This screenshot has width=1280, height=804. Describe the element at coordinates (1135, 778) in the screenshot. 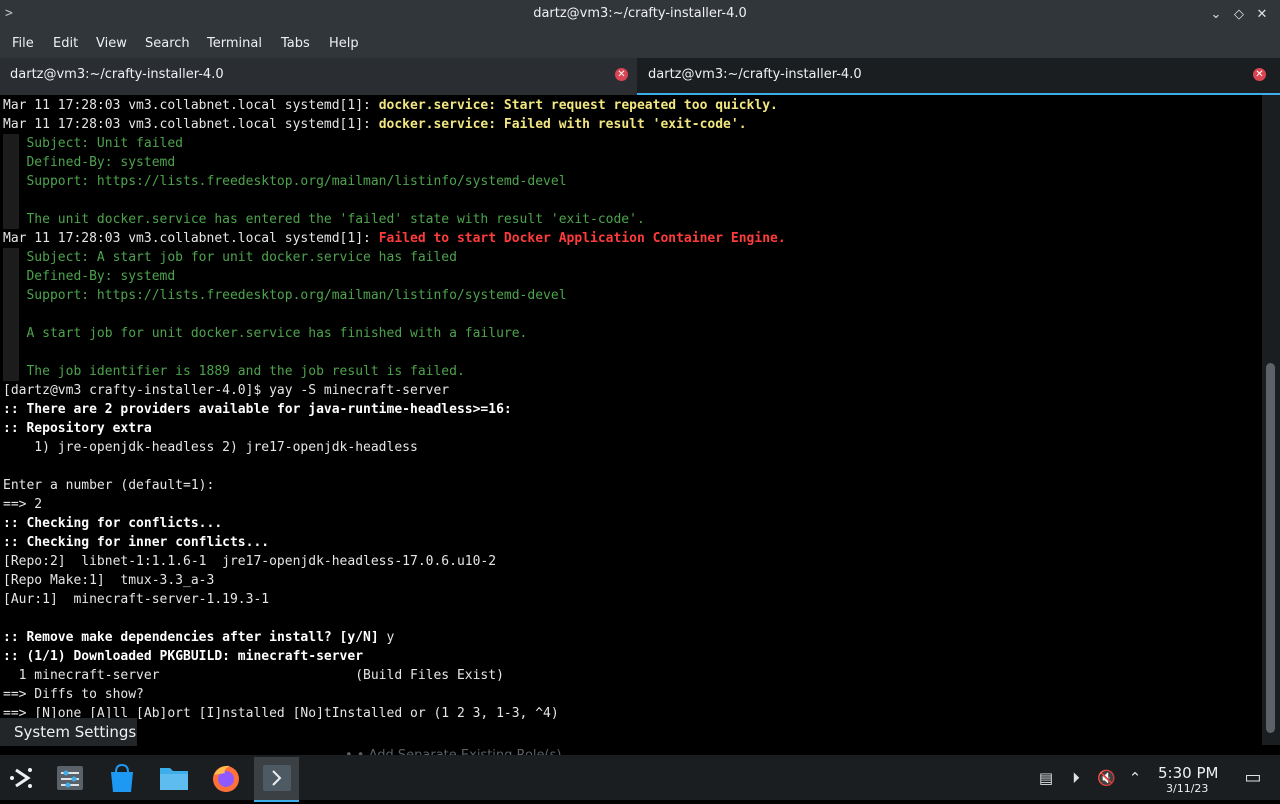

I see `expand-tray-icon: ⌃` at that location.